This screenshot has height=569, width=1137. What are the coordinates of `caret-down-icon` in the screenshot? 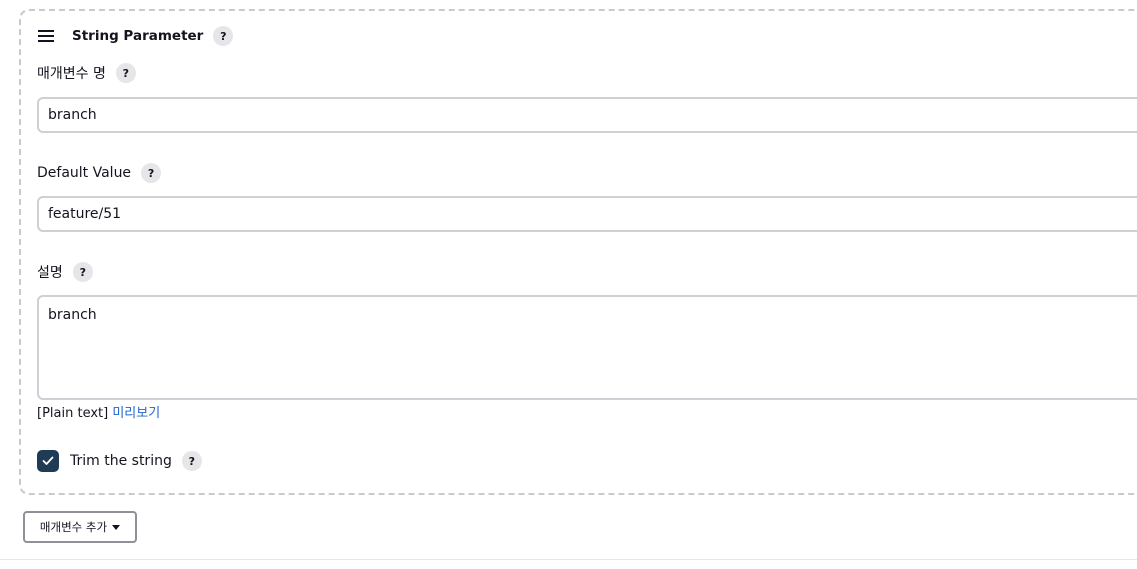 It's located at (116, 527).